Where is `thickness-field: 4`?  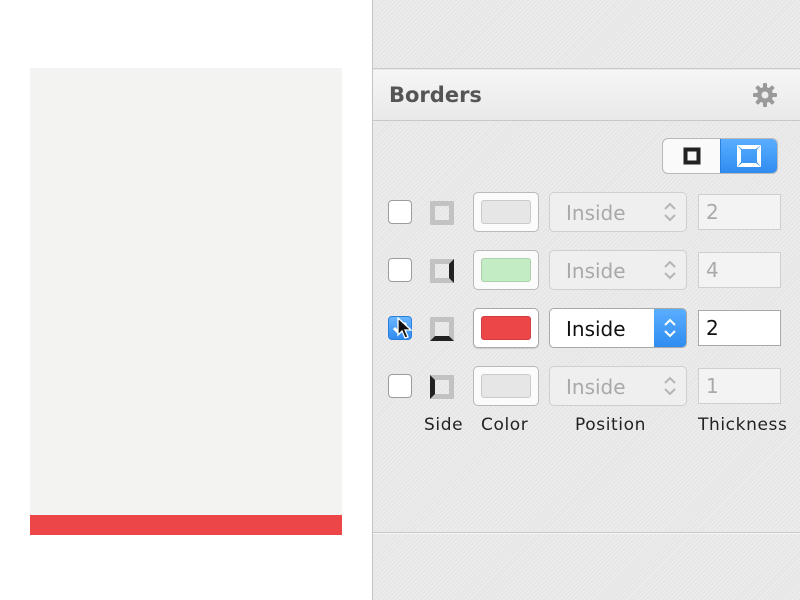
thickness-field: 4 is located at coordinates (739, 270).